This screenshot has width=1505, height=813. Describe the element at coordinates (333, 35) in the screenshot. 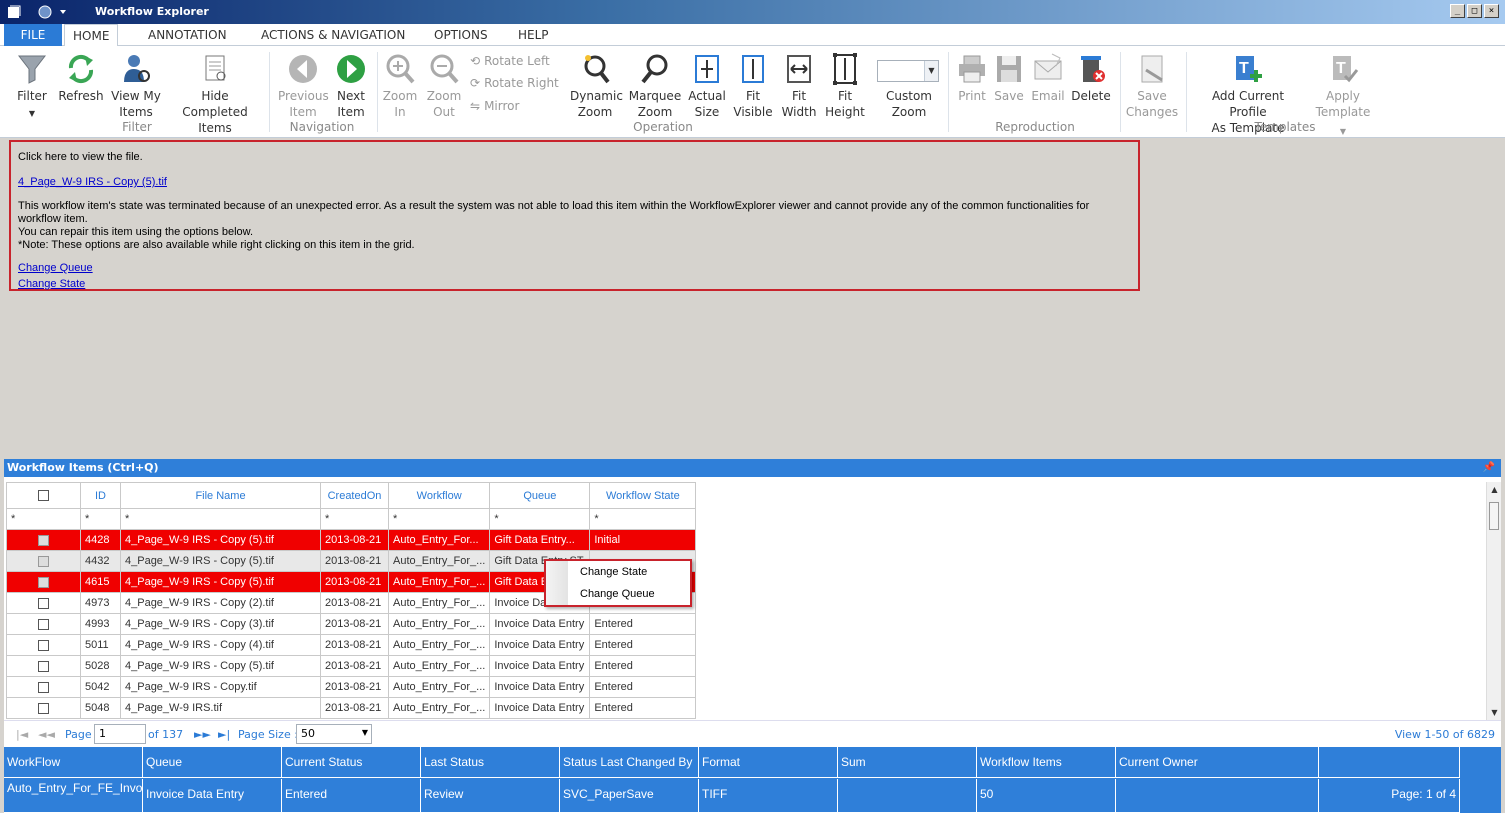

I see `tab-actions-navigation: ACTIONS & NAVIGATION` at that location.